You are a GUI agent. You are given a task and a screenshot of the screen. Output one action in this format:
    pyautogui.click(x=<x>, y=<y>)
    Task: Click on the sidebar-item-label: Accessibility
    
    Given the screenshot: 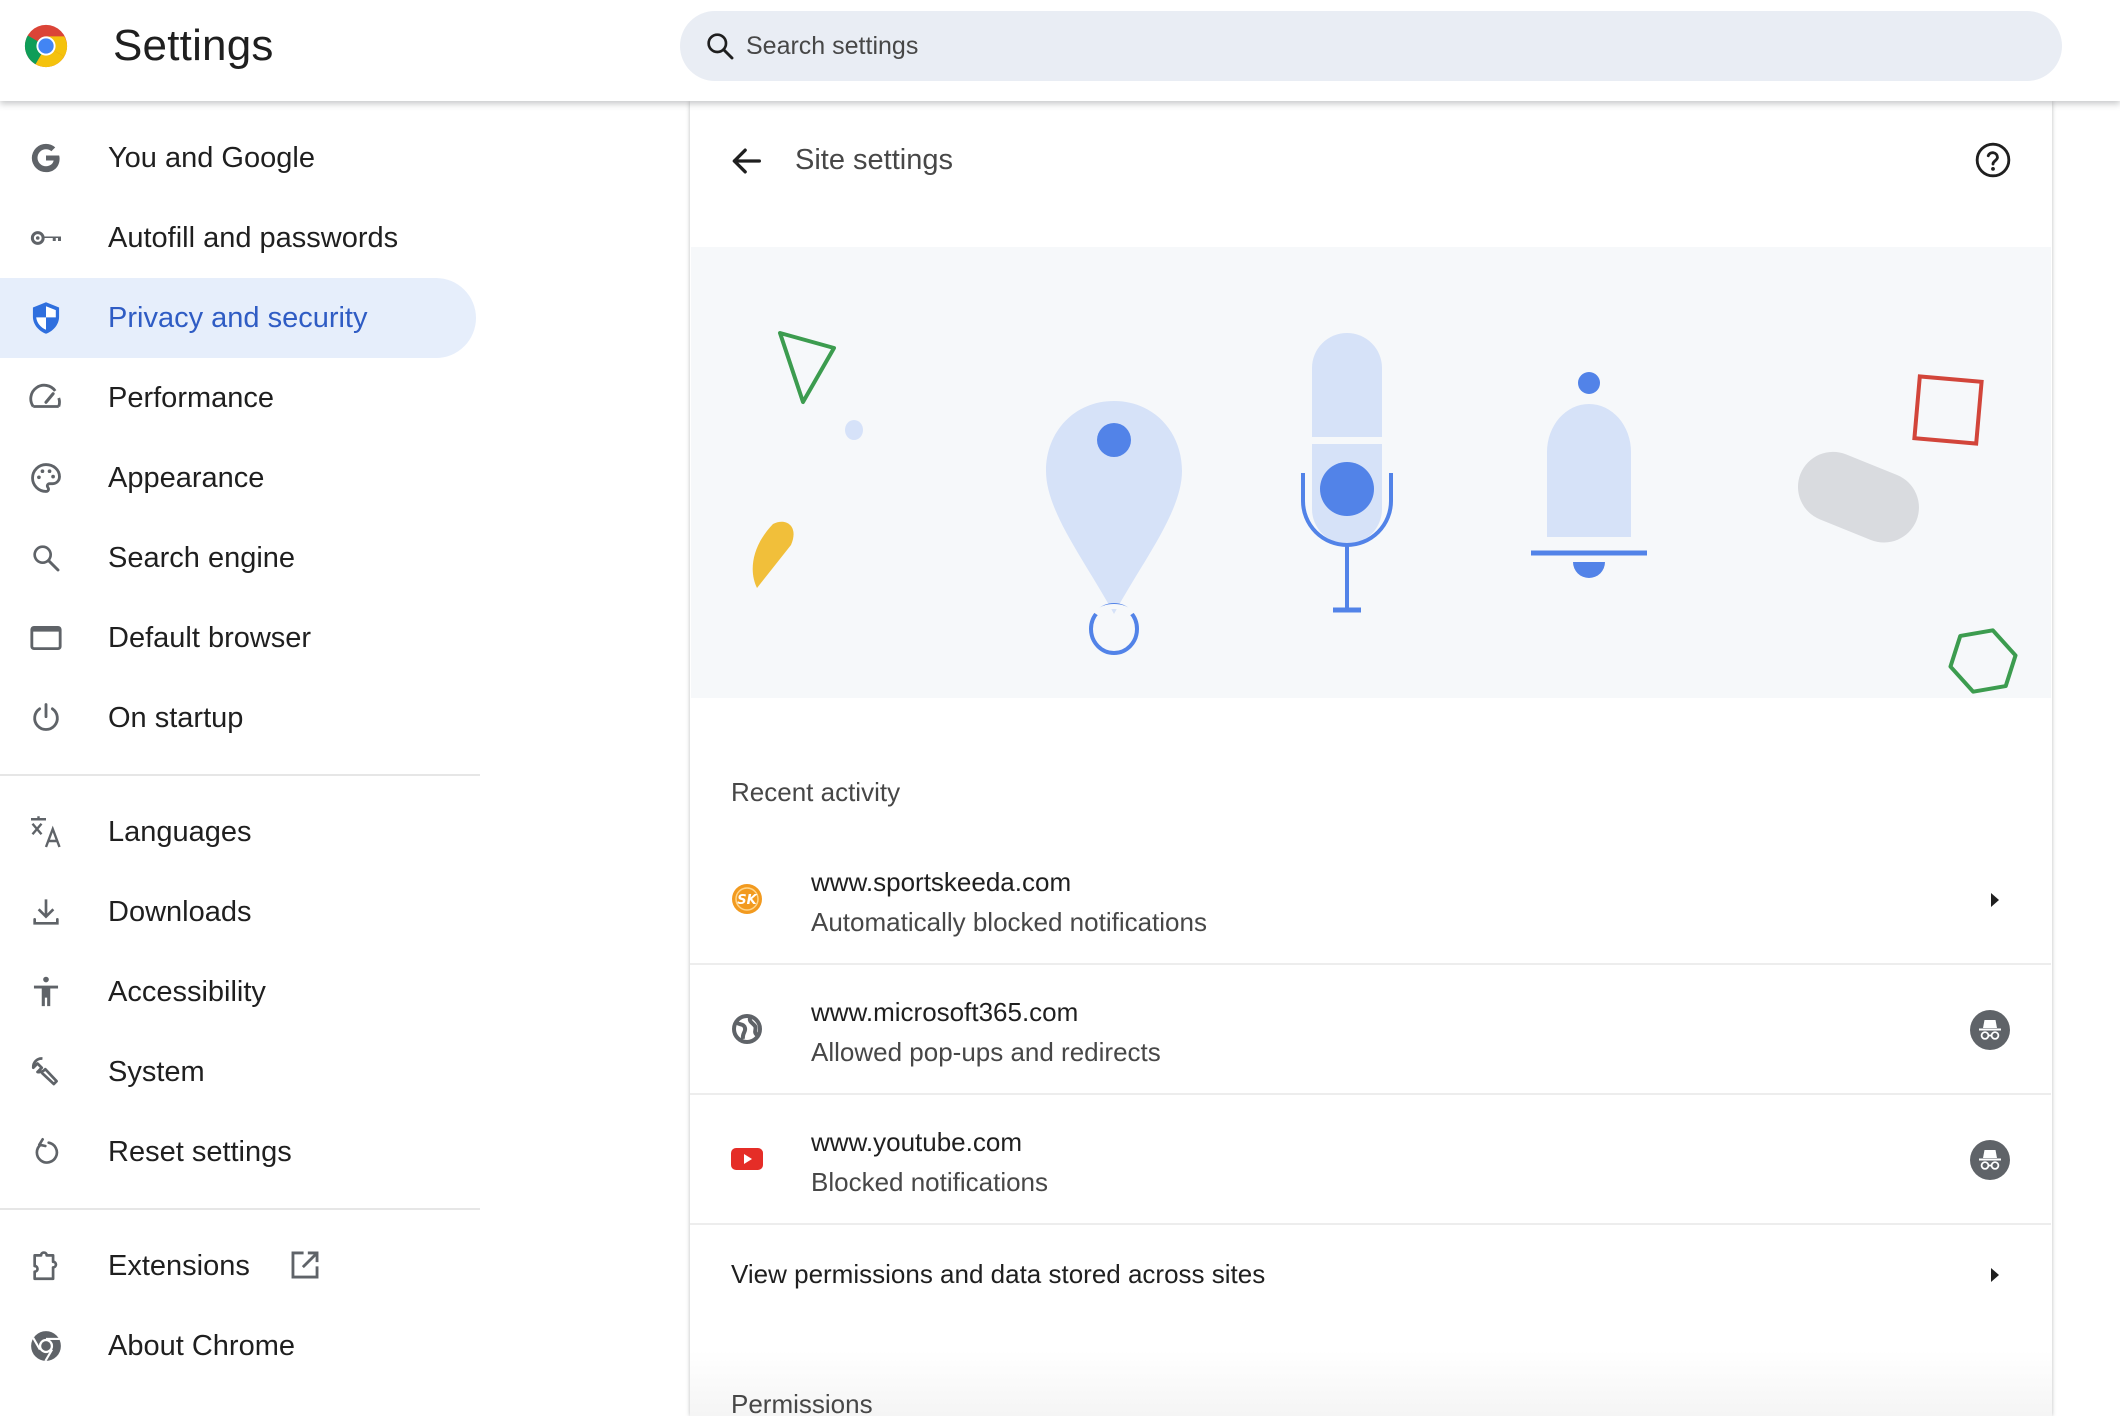 What is the action you would take?
    pyautogui.click(x=187, y=992)
    